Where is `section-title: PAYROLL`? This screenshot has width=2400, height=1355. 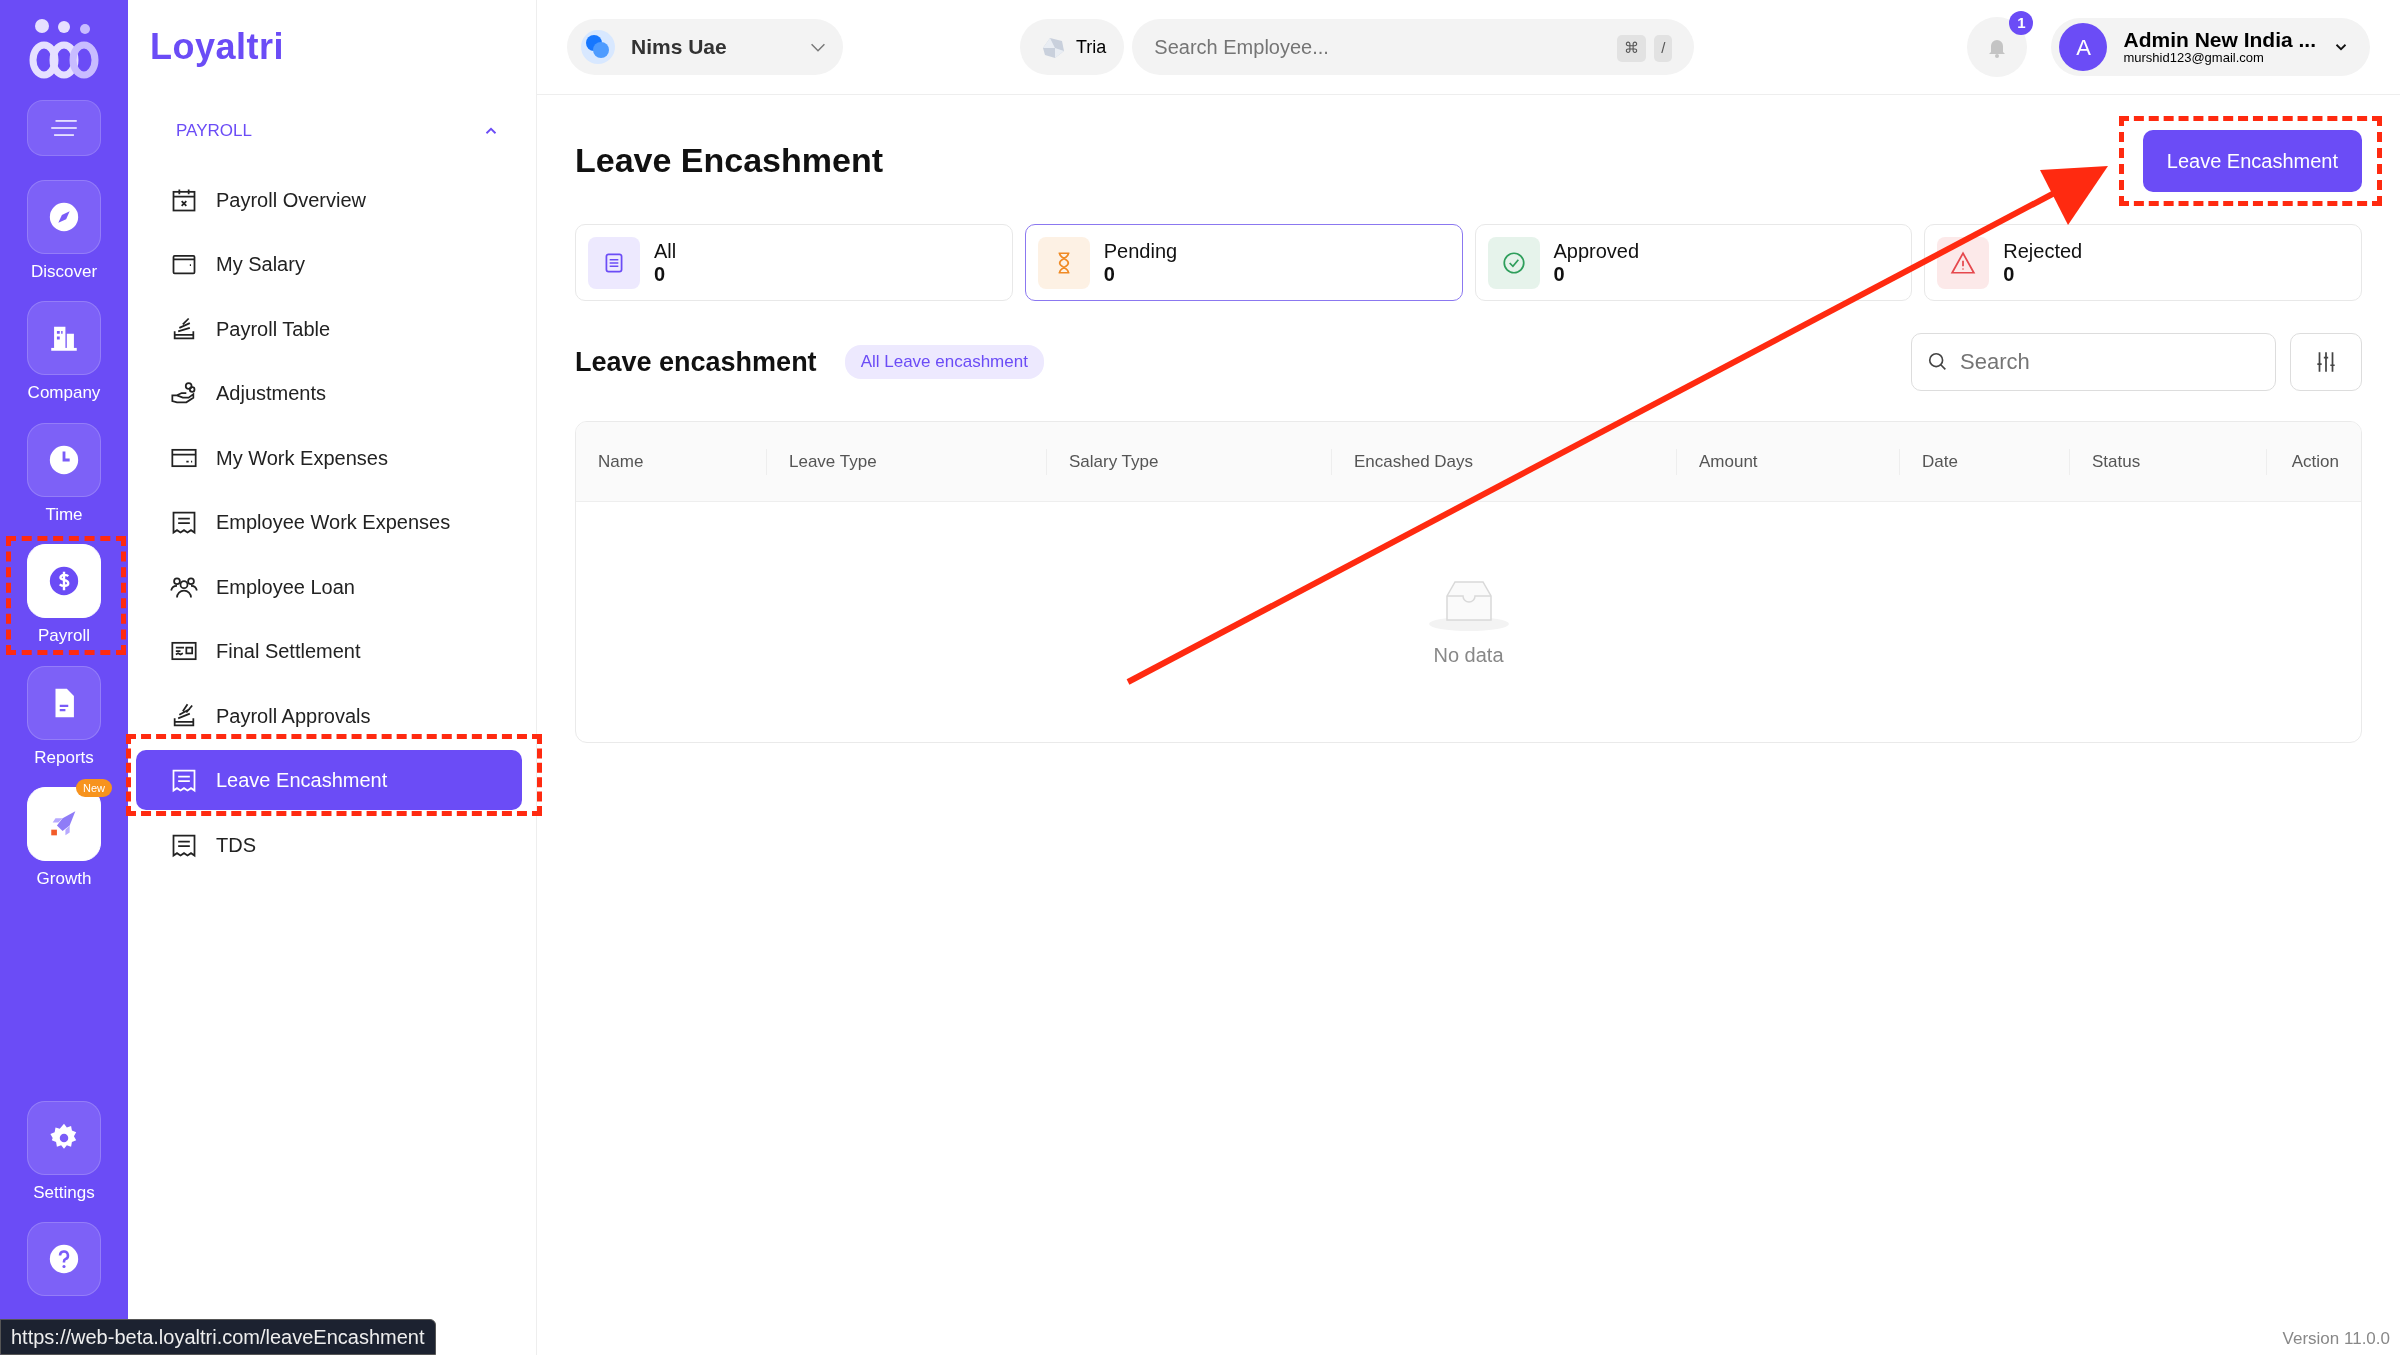 section-title: PAYROLL is located at coordinates (214, 131).